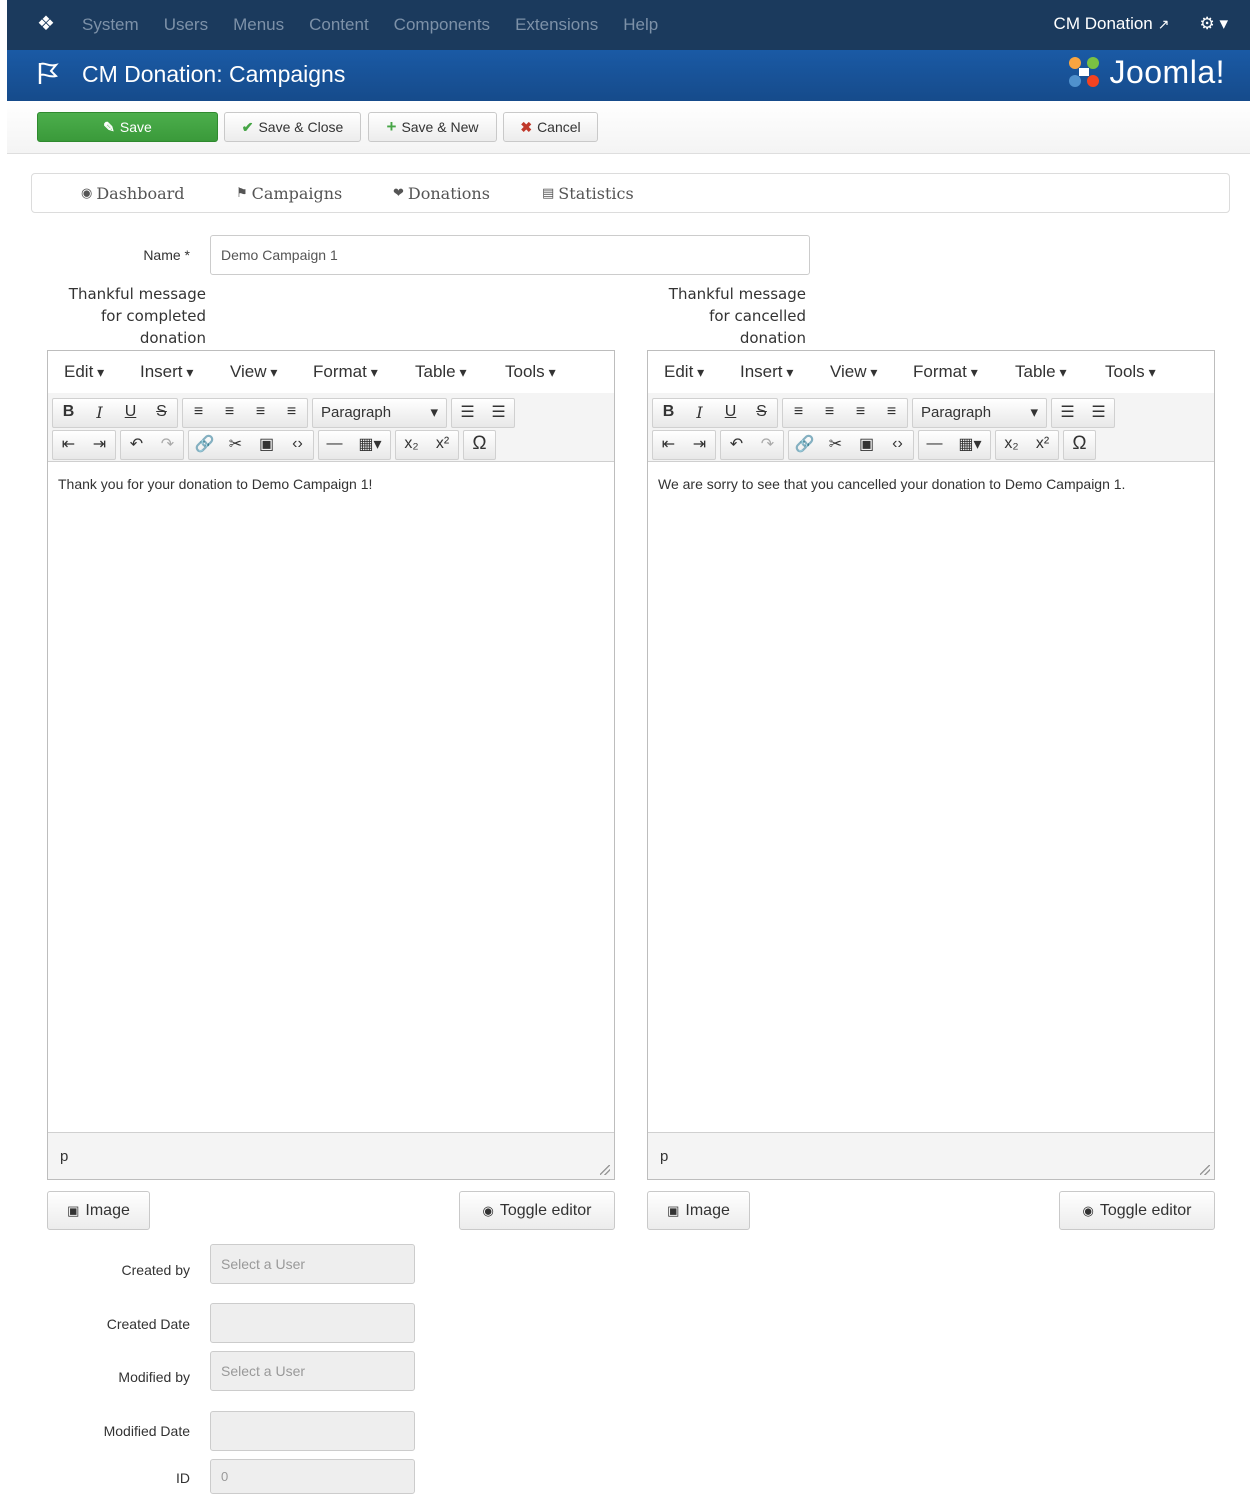  Describe the element at coordinates (1145, 72) in the screenshot. I see `joomla-logo: Joomla!` at that location.